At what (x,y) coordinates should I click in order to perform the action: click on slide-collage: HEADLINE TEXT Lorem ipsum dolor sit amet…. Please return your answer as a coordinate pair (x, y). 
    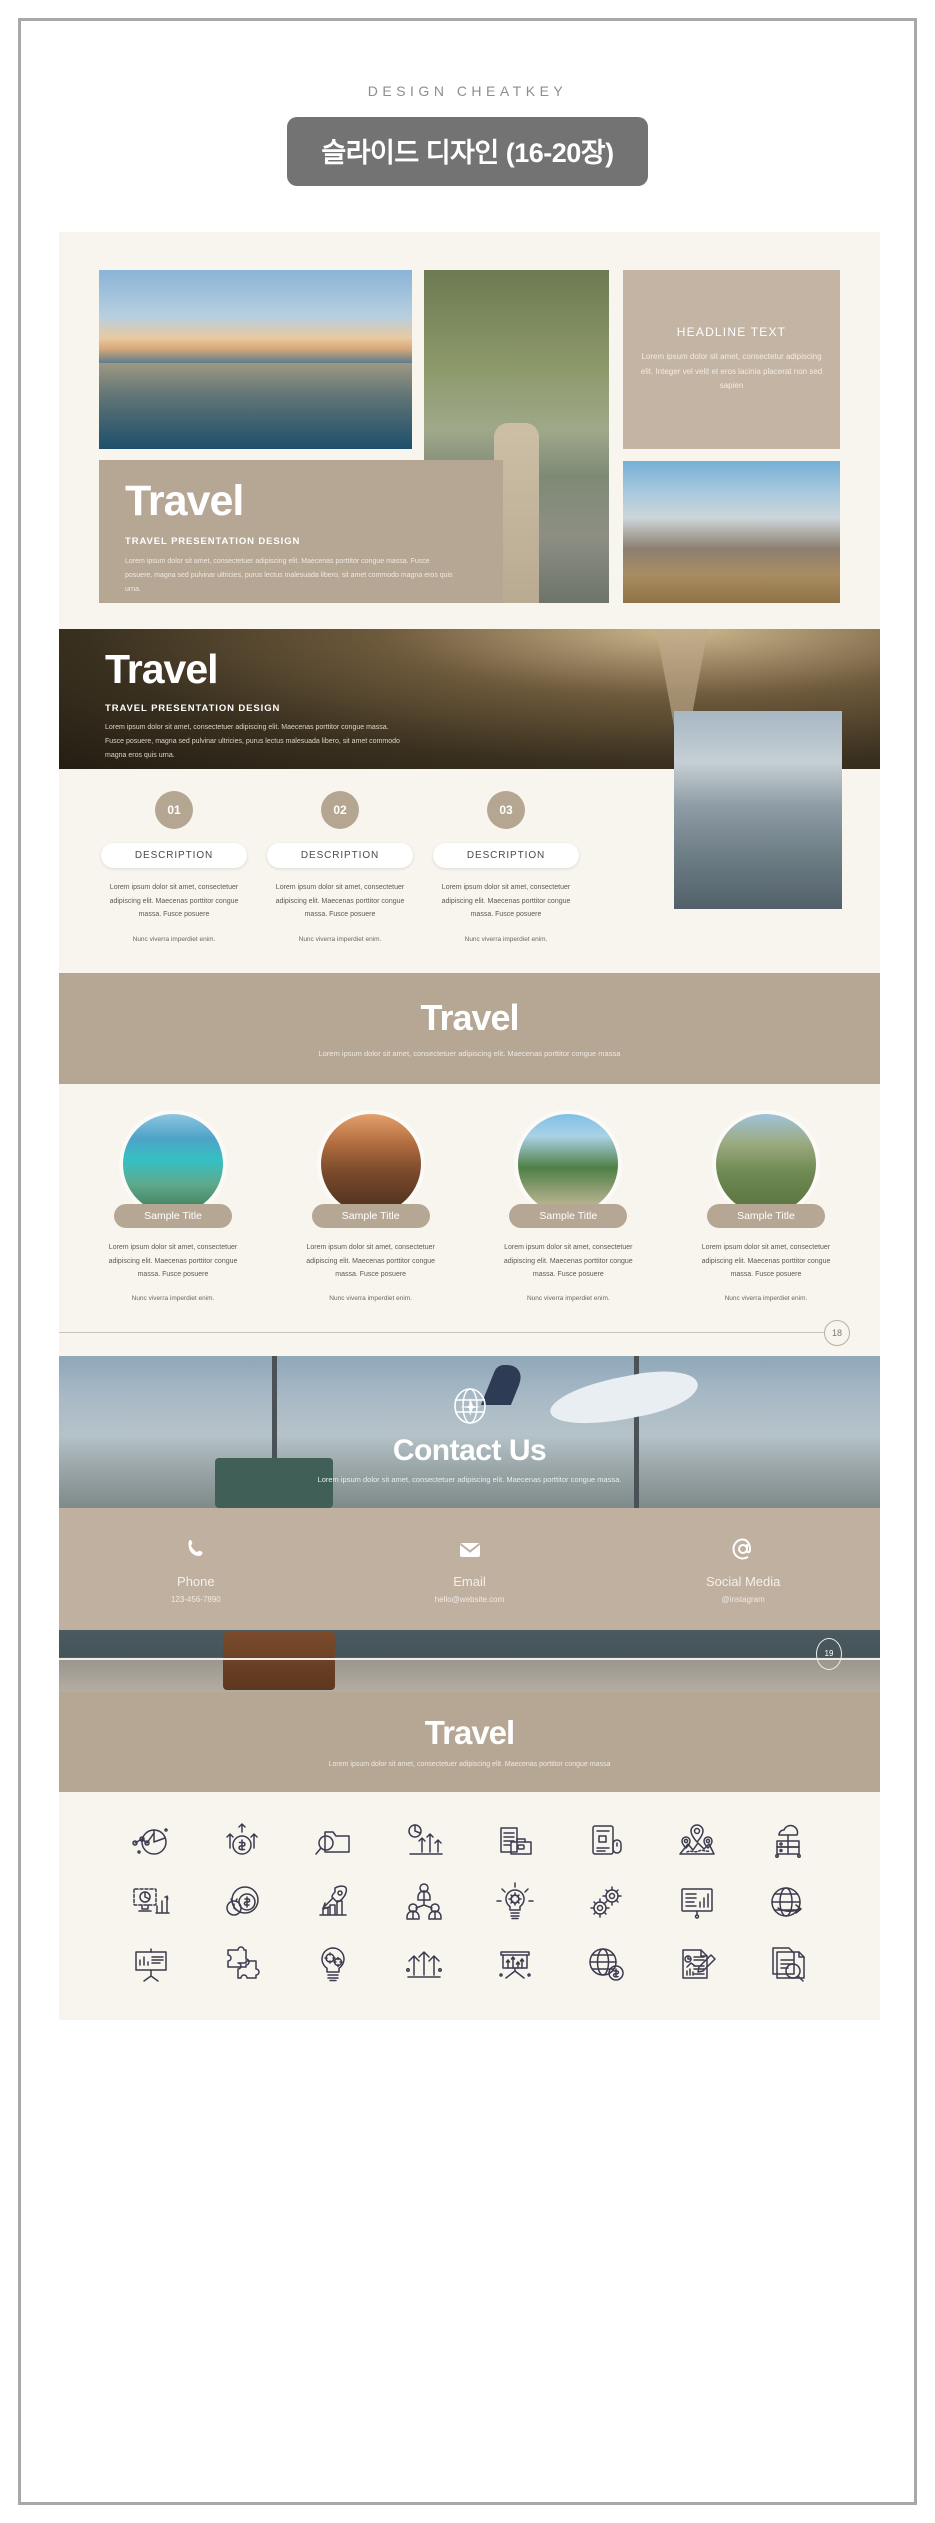
    Looking at the image, I should click on (469, 430).